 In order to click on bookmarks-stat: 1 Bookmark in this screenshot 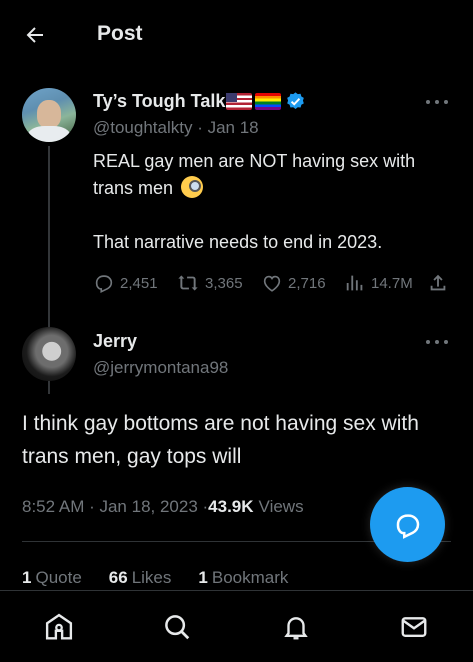, I will do `click(243, 578)`.